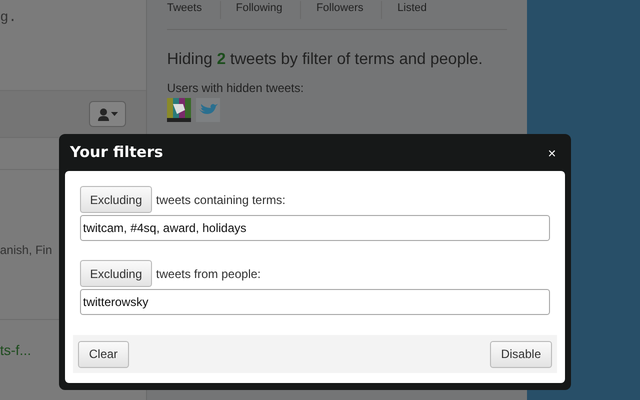 The width and height of the screenshot is (640, 400). What do you see at coordinates (521, 354) in the screenshot?
I see `footer-button: Disable` at bounding box center [521, 354].